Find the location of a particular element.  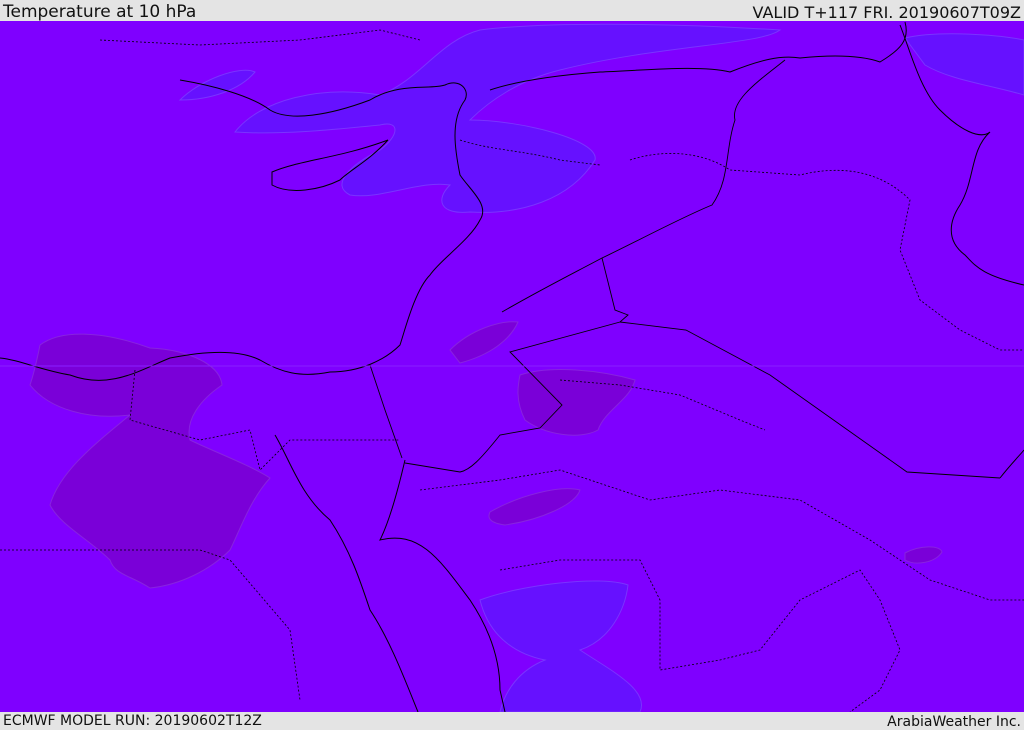

warm-patch-gulf is located at coordinates (923, 555).